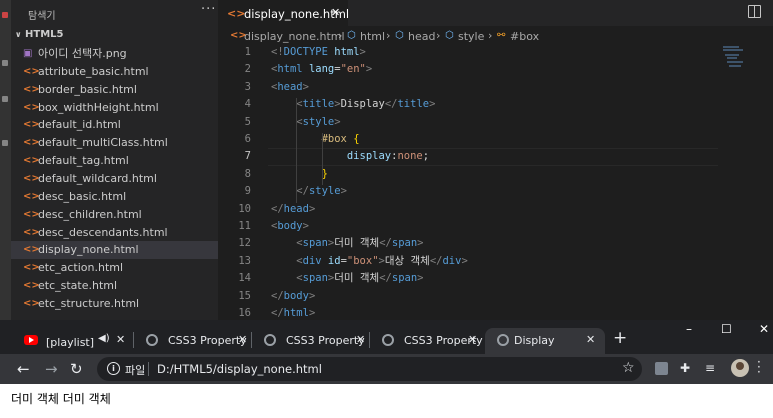 The image size is (773, 418). I want to click on file-name: display_none.html, so click(88, 250).